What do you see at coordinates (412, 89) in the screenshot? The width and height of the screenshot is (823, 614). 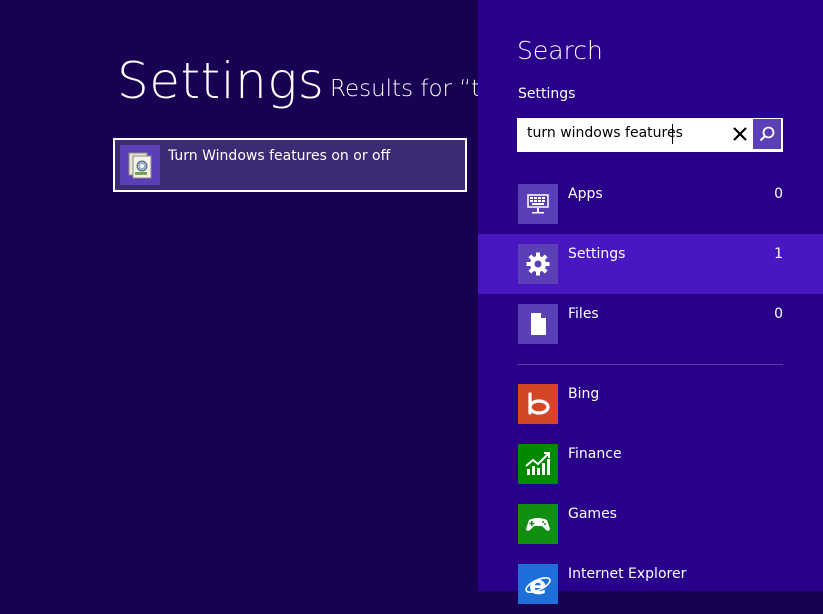 I see `results-for-label: Results for “tu` at bounding box center [412, 89].